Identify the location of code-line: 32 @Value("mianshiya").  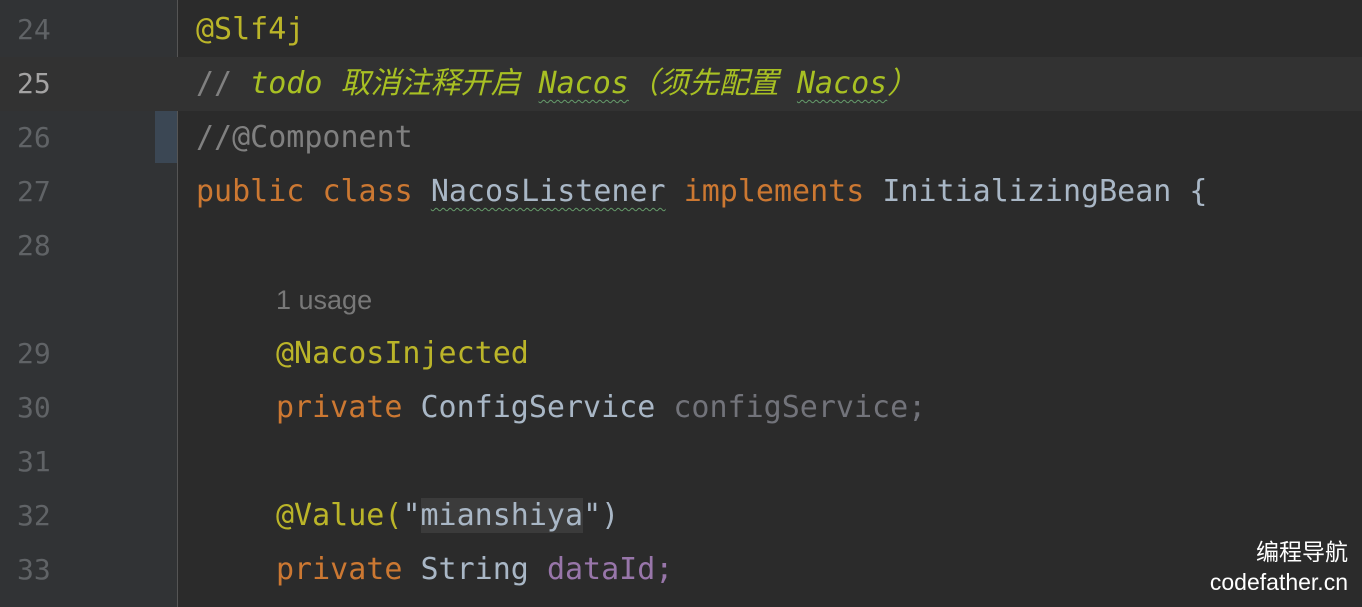
(681, 516).